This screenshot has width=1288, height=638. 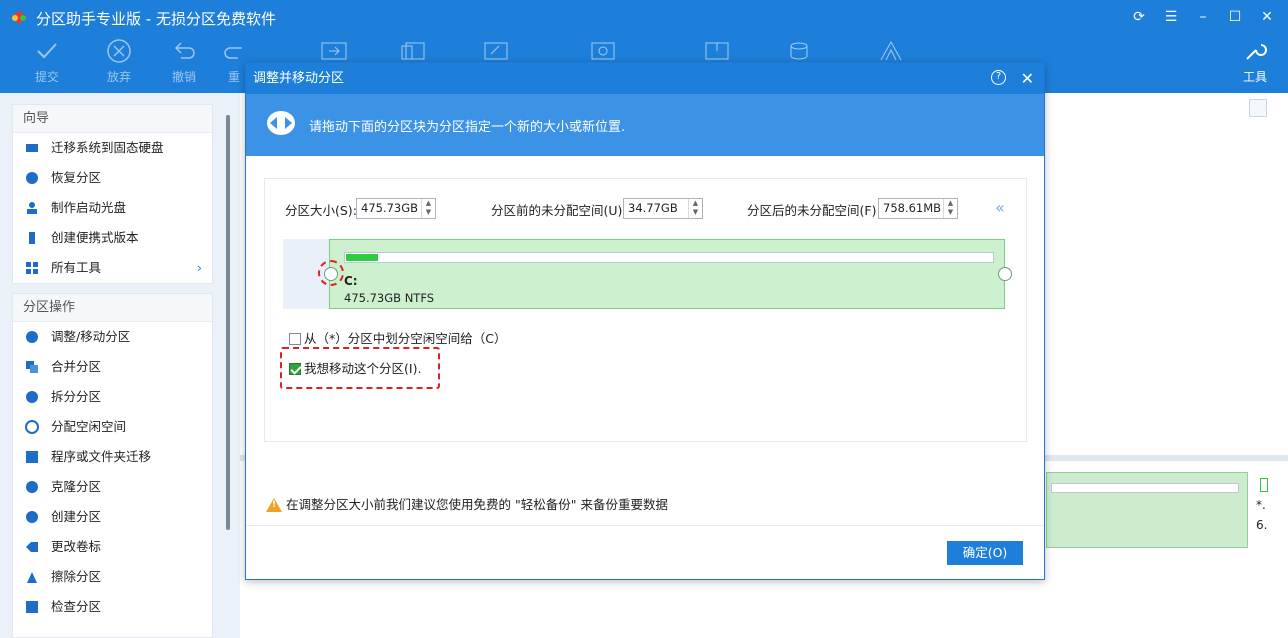 What do you see at coordinates (32, 148) in the screenshot?
I see `ssd-icon` at bounding box center [32, 148].